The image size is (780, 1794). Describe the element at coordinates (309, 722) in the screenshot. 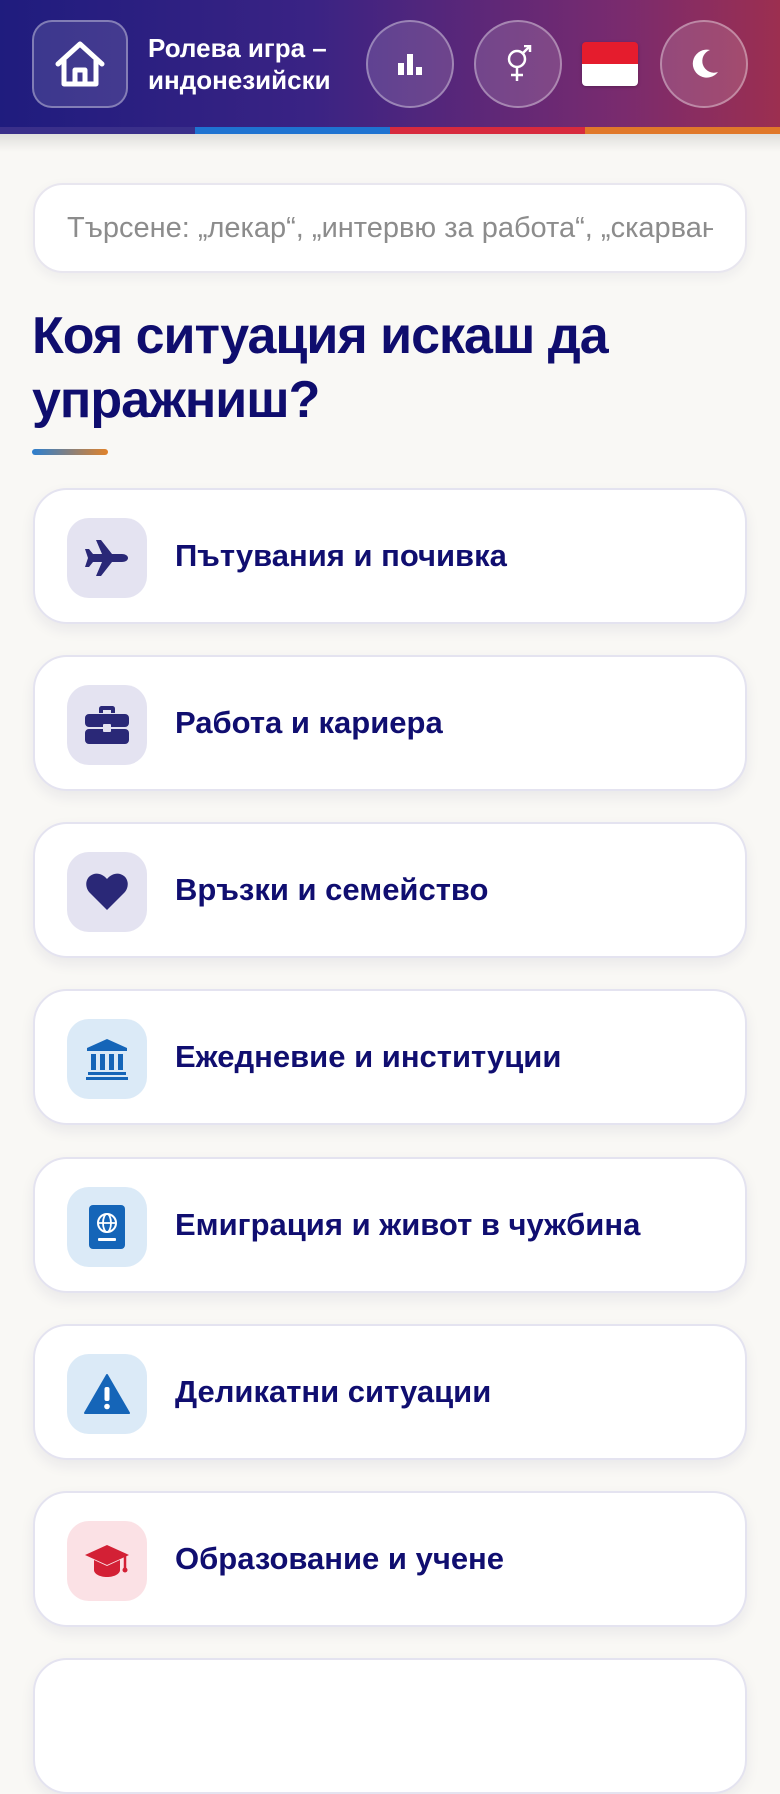

I see `category-label: Работа и кариера` at that location.